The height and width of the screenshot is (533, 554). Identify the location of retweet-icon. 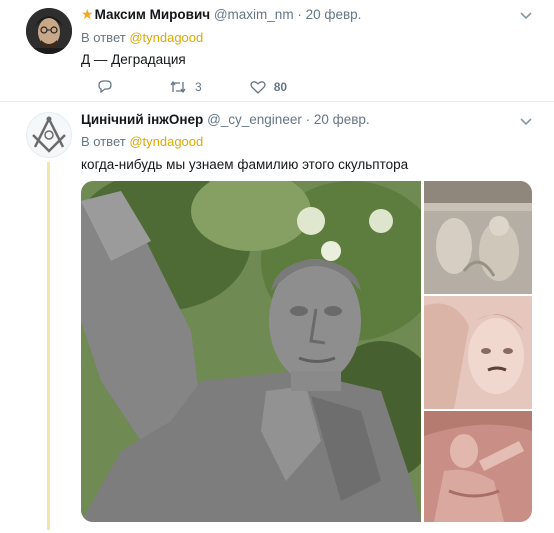
(178, 86).